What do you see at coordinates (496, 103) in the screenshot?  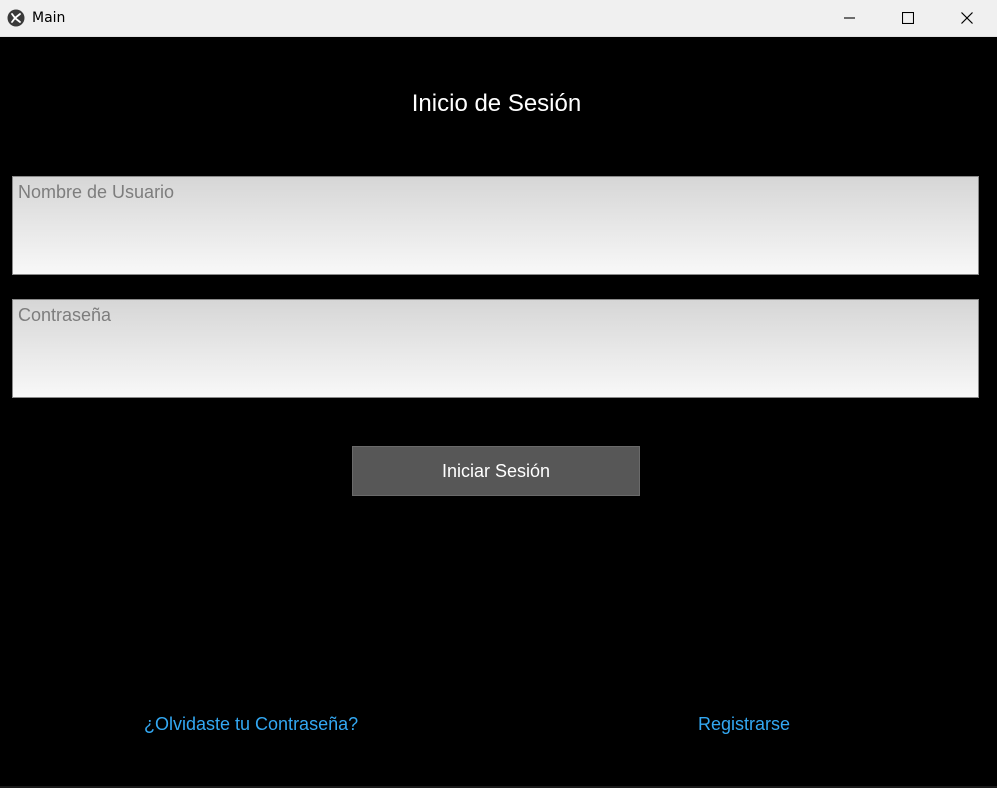 I see `page-title: Inicio de Sesión` at bounding box center [496, 103].